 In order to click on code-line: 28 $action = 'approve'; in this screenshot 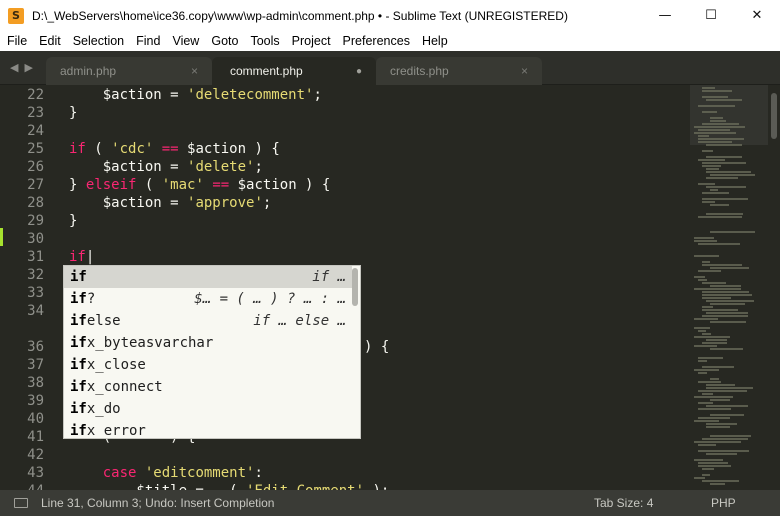, I will do `click(345, 203)`.